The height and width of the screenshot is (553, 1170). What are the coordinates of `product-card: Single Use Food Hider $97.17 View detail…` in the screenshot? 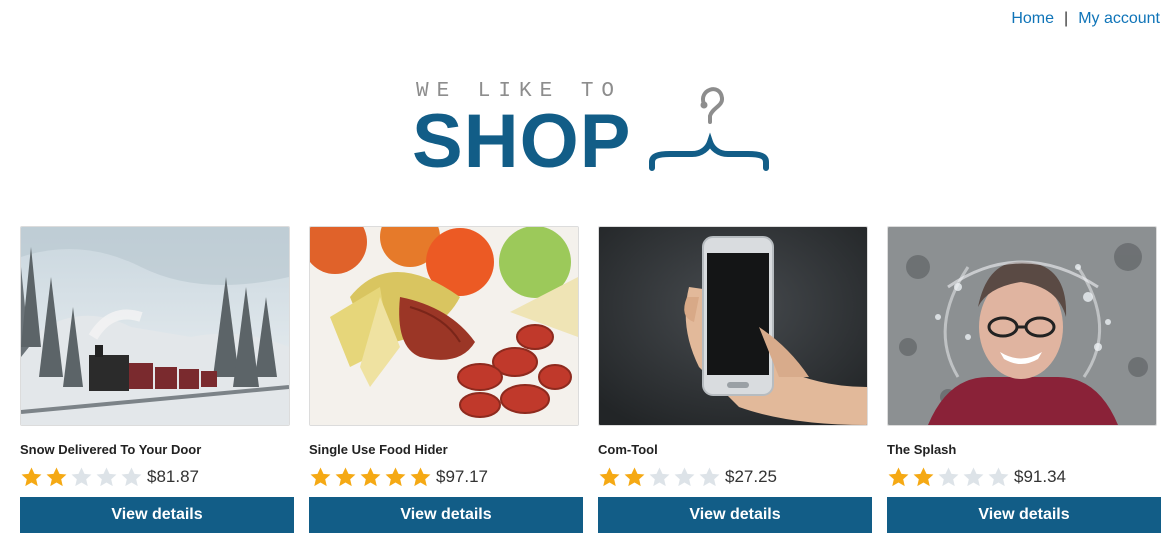 It's located at (446, 379).